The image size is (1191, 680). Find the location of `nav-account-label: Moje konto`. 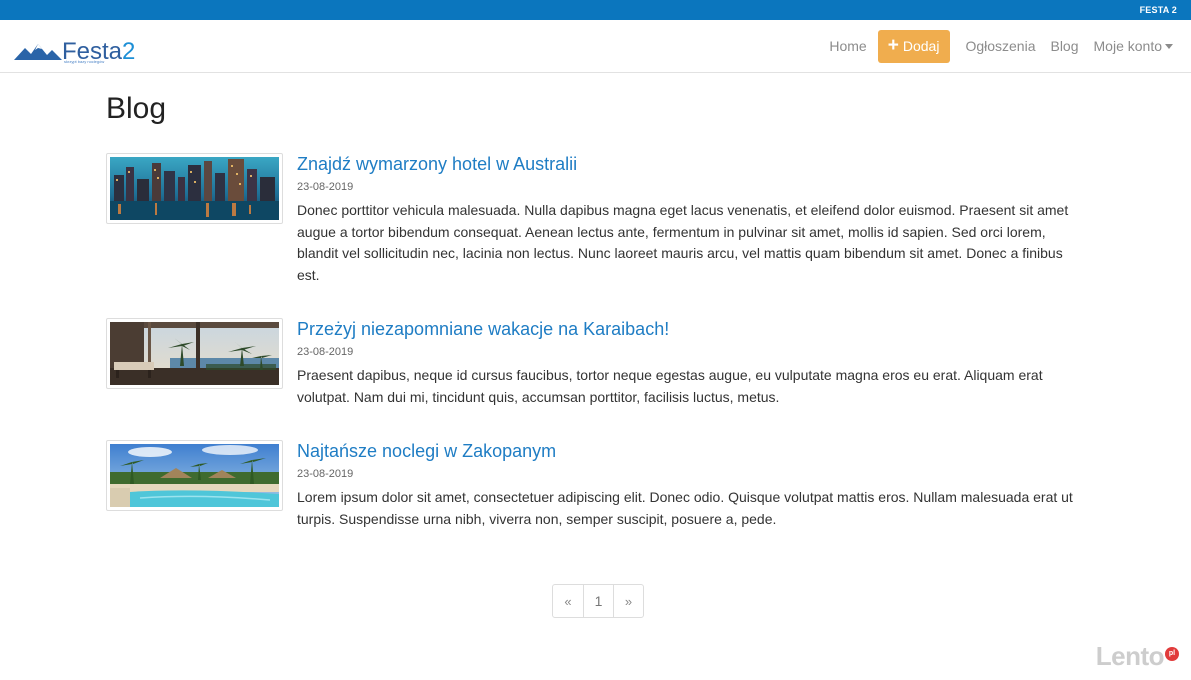

nav-account-label: Moje konto is located at coordinates (1127, 46).